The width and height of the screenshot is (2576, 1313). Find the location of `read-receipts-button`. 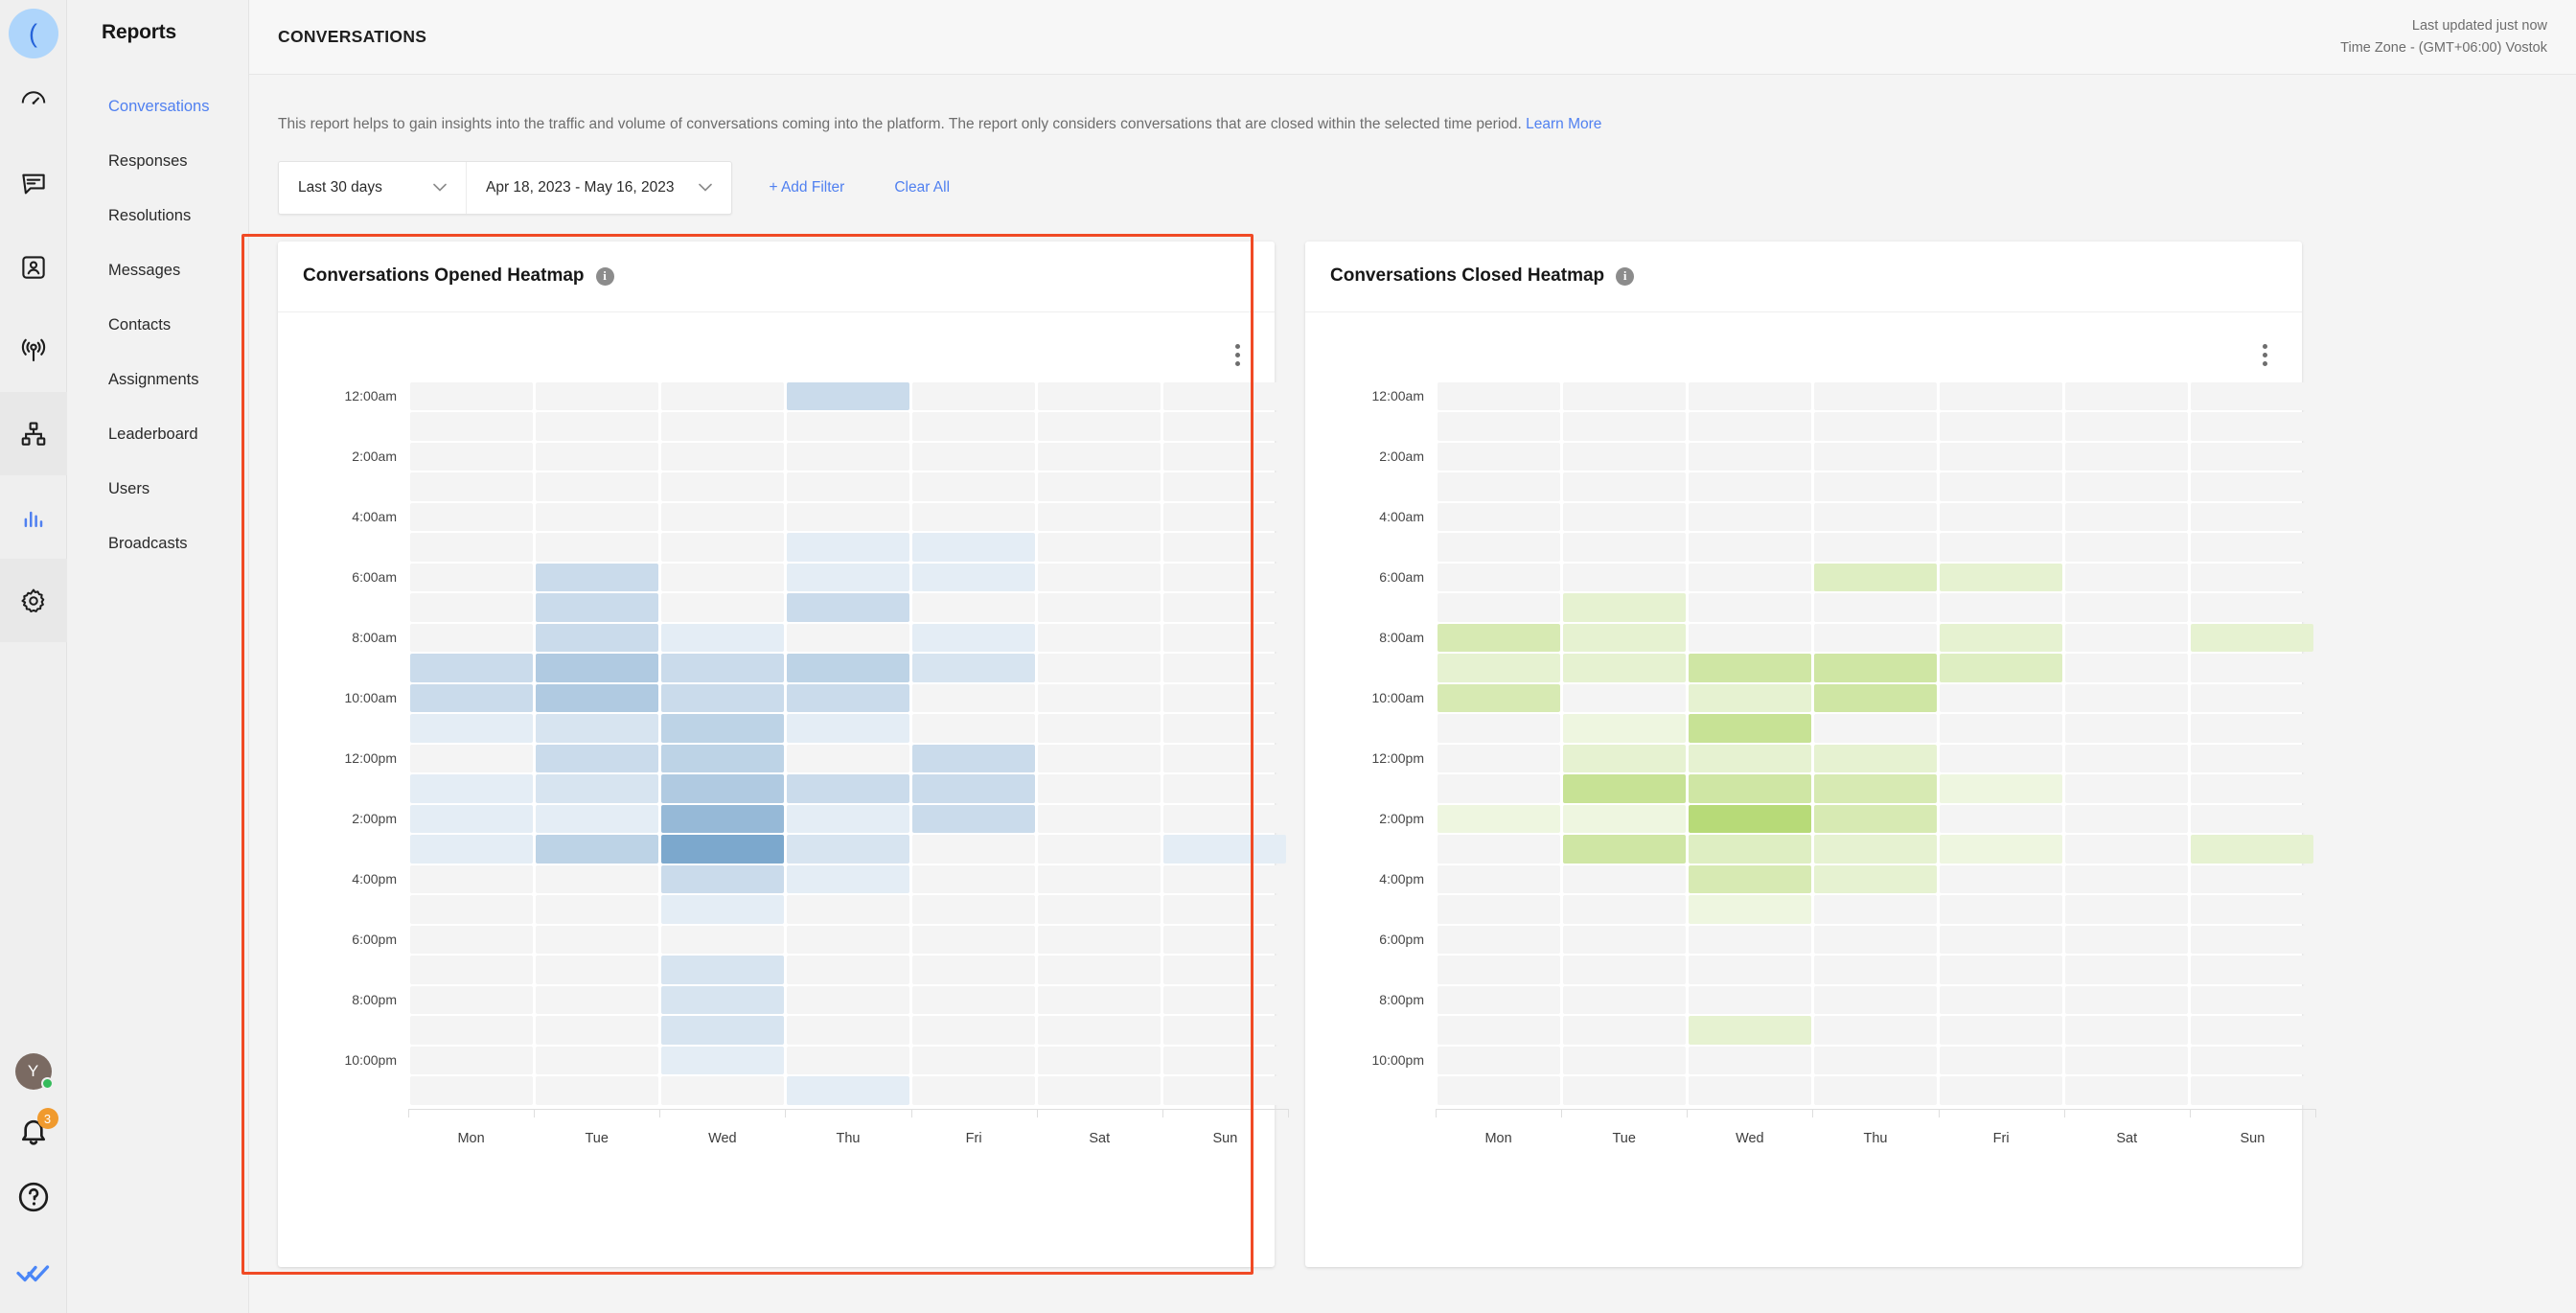

read-receipts-button is located at coordinates (34, 1275).